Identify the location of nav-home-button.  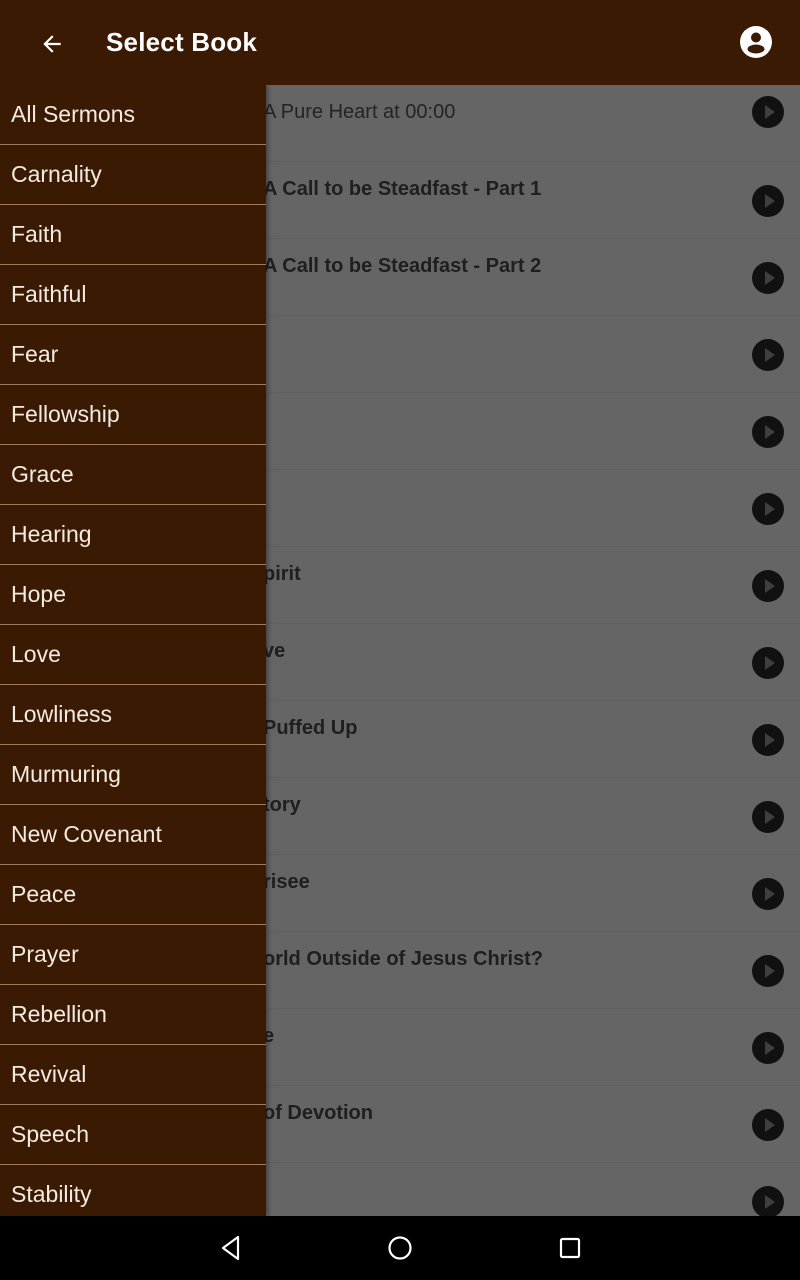
(400, 1248).